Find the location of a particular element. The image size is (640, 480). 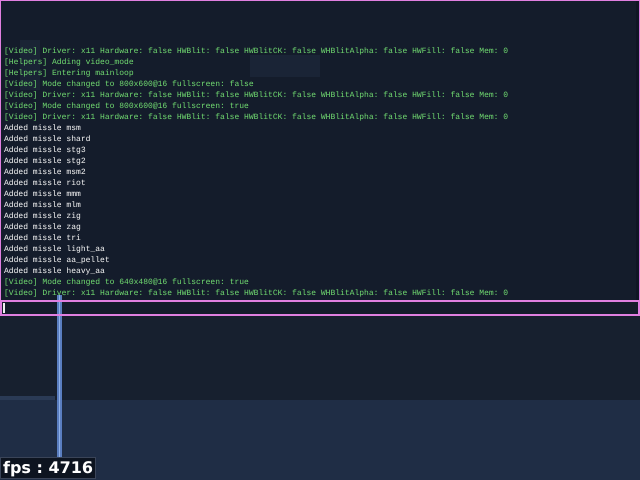

log-line: [Video] Mode changed to 800x600@16 fullscreen: true is located at coordinates (126, 106).